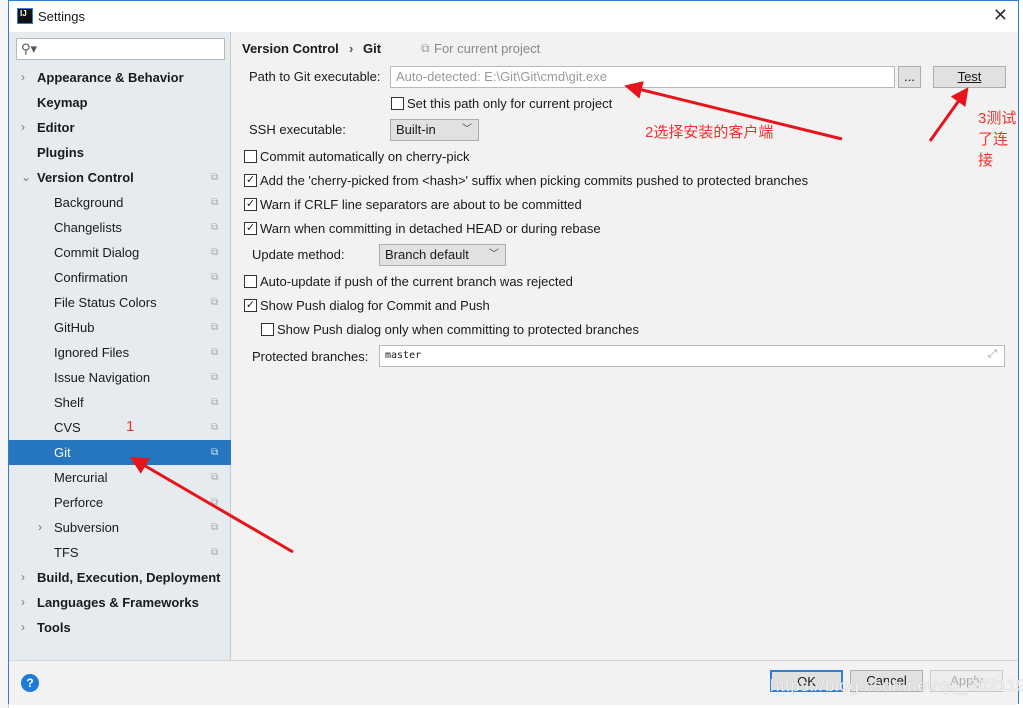 Image resolution: width=1023 pixels, height=708 pixels. What do you see at coordinates (993, 139) in the screenshot?
I see `annotation-3-line: 了连` at bounding box center [993, 139].